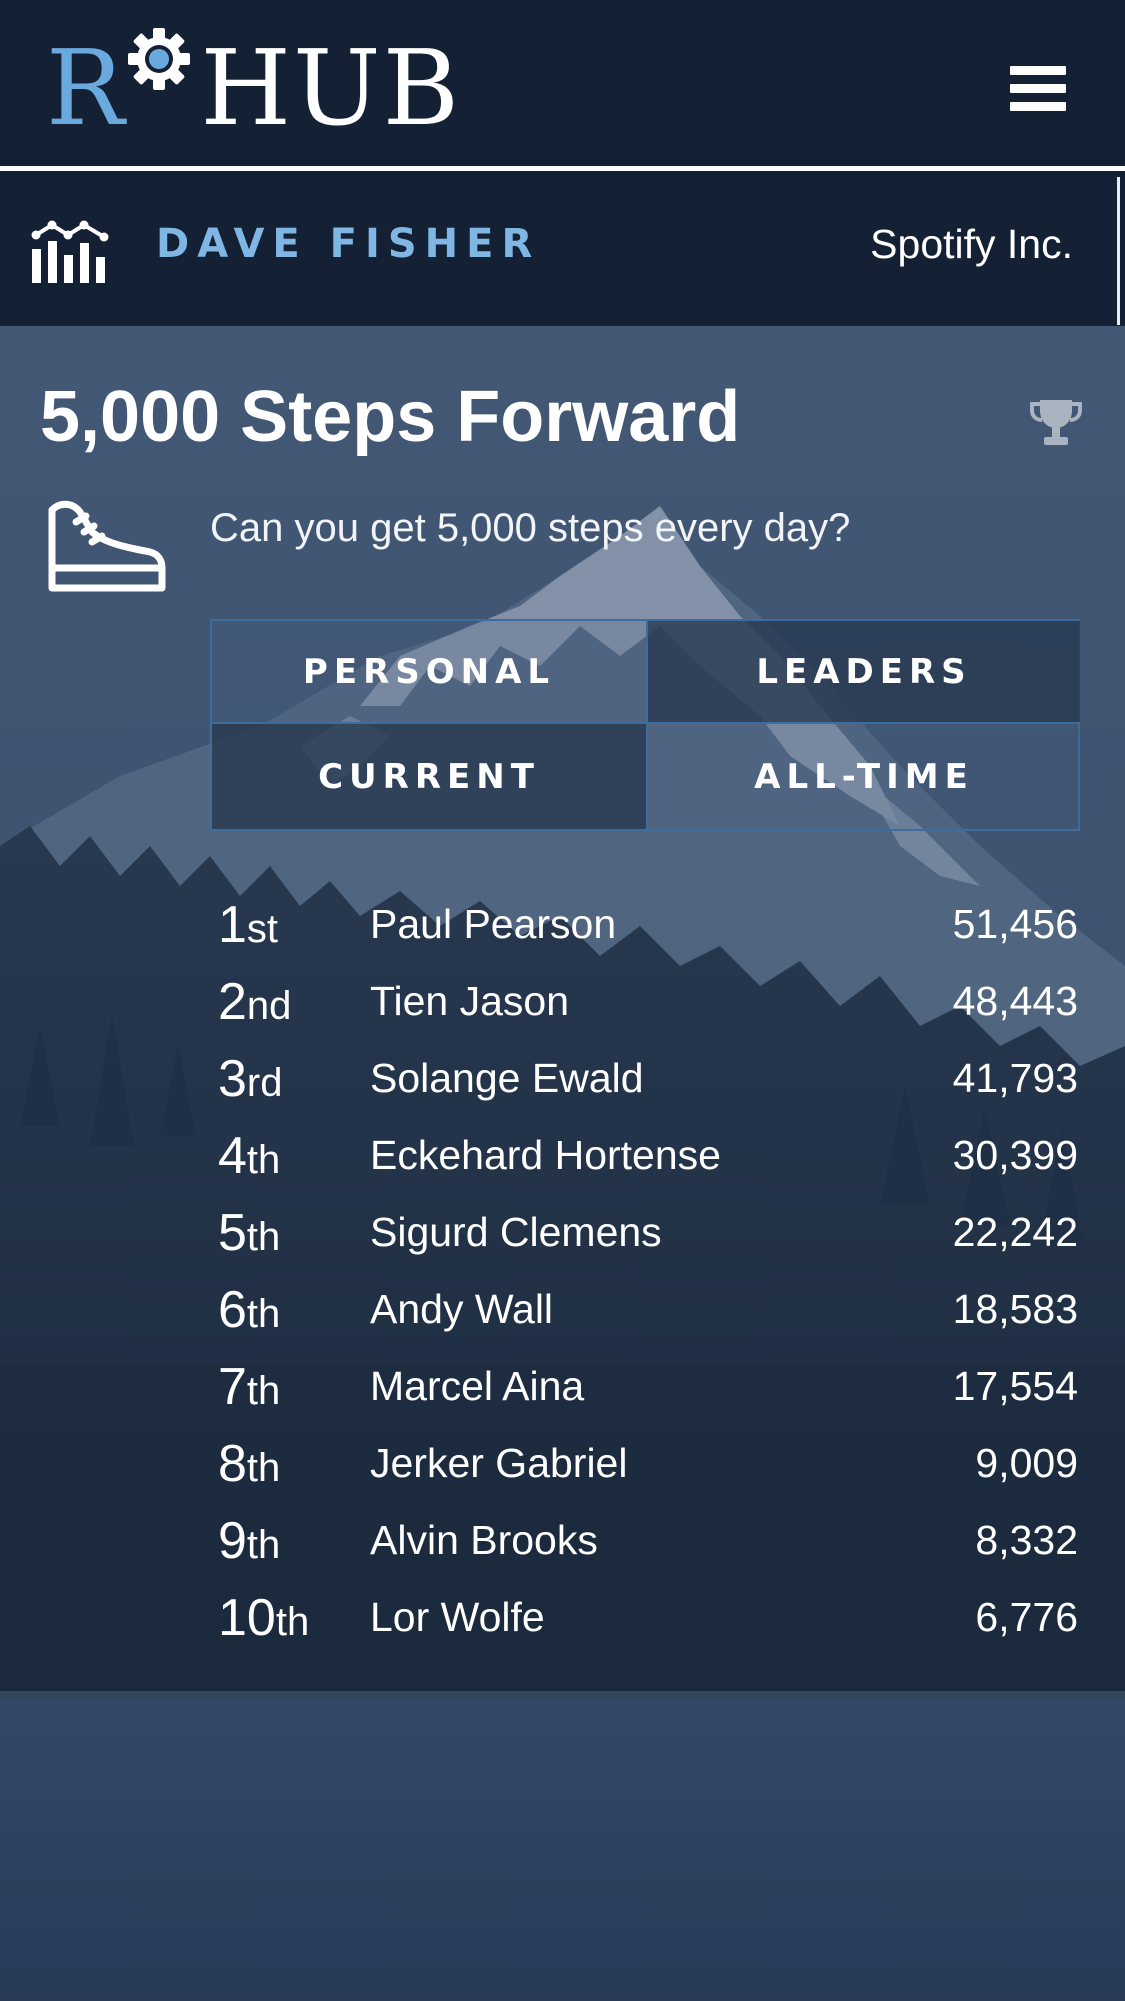  What do you see at coordinates (1015, 1386) in the screenshot?
I see `step-count: 17,554` at bounding box center [1015, 1386].